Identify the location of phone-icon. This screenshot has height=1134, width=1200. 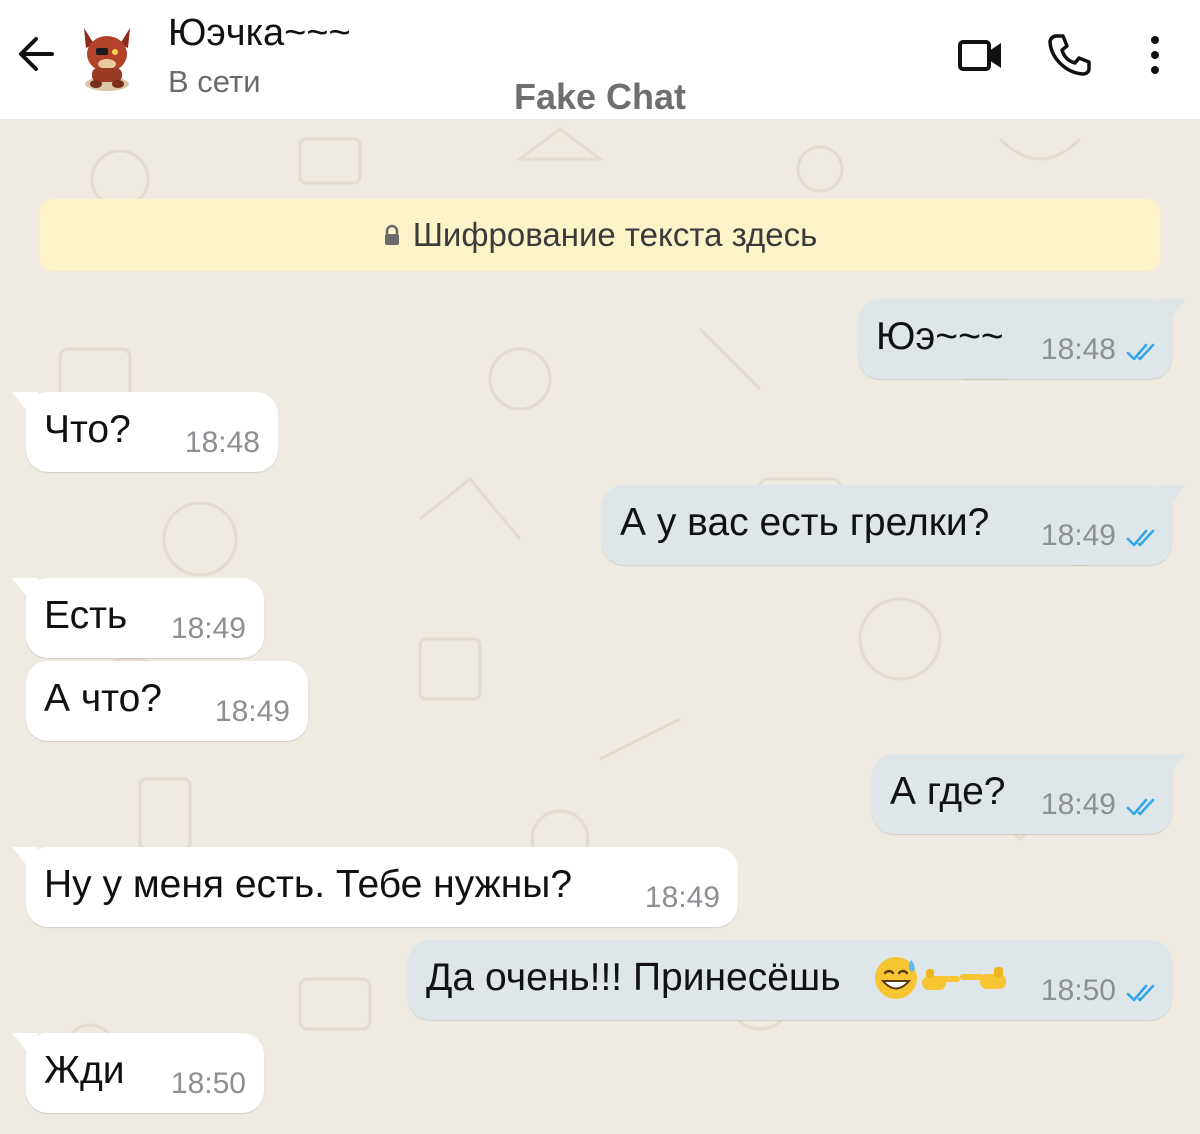
(1069, 55).